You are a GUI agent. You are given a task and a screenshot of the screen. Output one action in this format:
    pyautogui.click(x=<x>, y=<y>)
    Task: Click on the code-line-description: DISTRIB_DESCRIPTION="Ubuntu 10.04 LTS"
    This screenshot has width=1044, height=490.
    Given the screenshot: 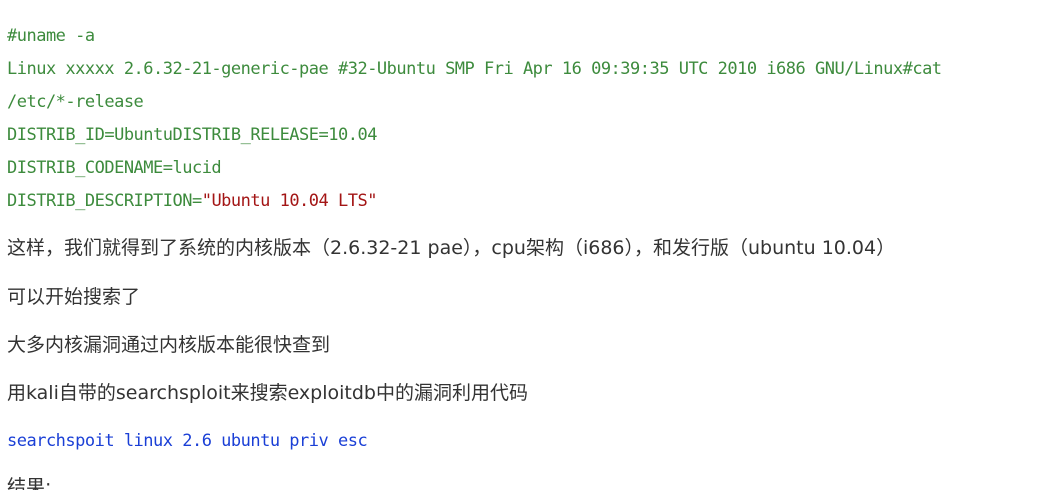 What is the action you would take?
    pyautogui.click(x=192, y=201)
    